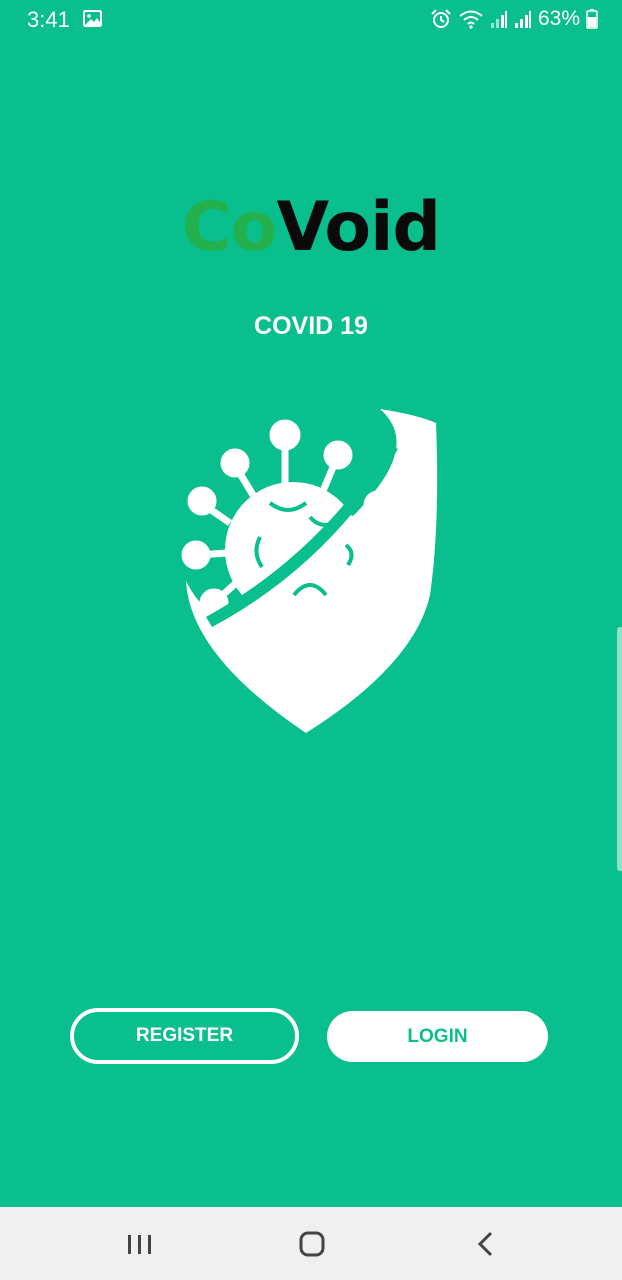  Describe the element at coordinates (437, 1036) in the screenshot. I see `login-button: LOGIN` at that location.